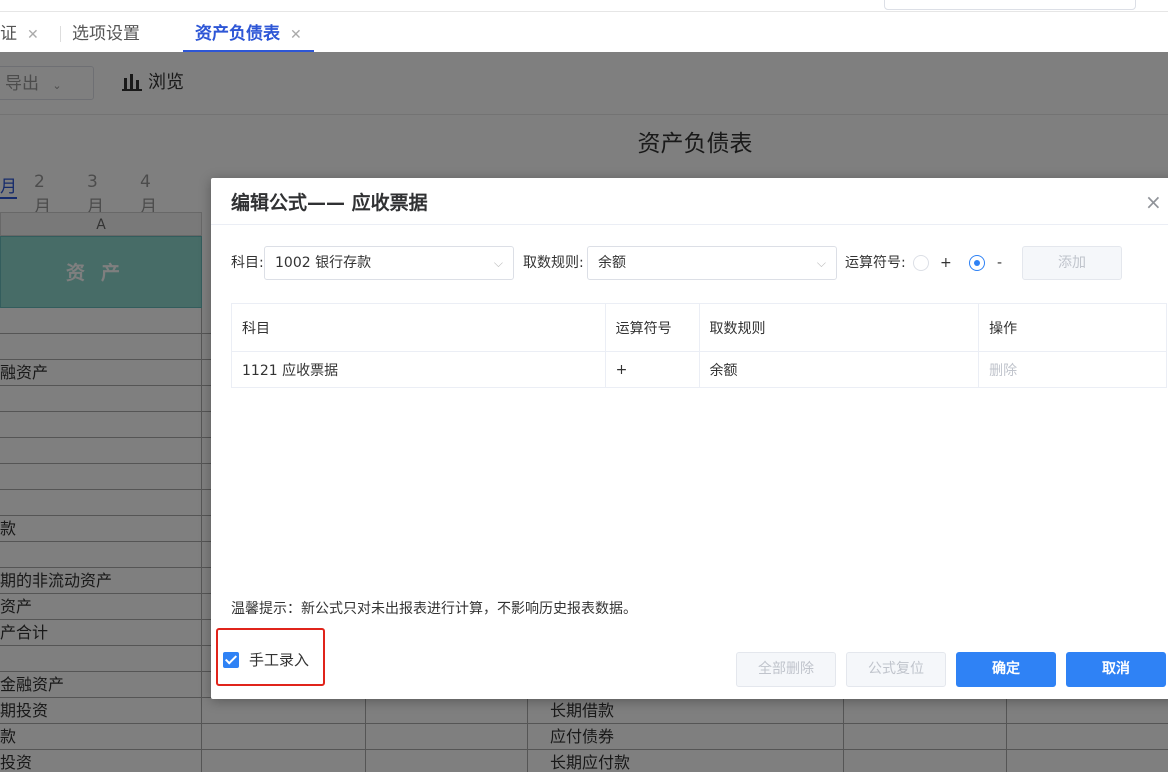 The image size is (1168, 772). What do you see at coordinates (329, 203) in the screenshot?
I see `dialog-title: 编辑公式—— 应收票据` at bounding box center [329, 203].